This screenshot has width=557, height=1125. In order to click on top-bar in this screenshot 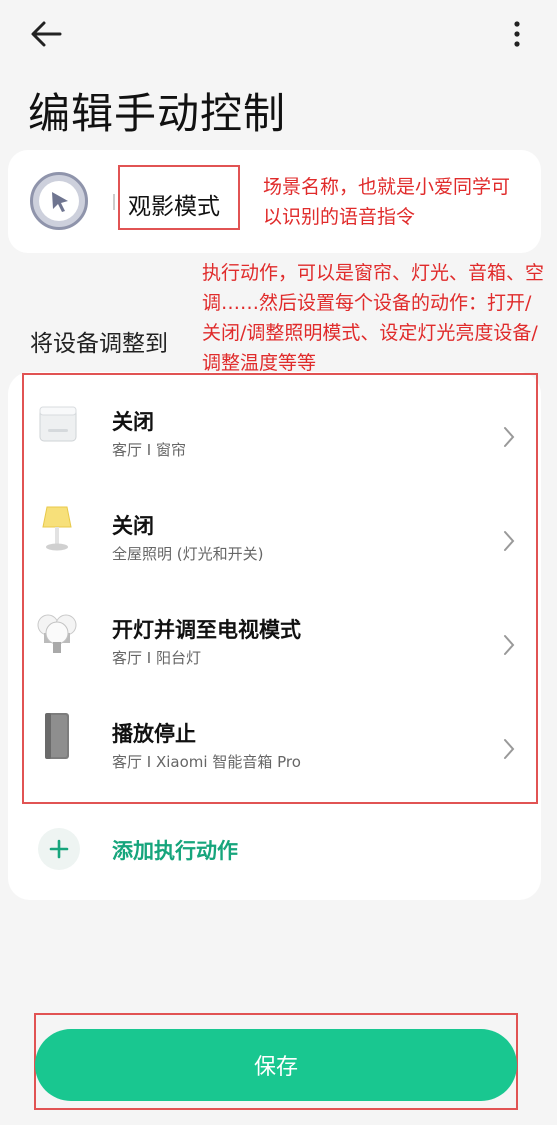, I will do `click(278, 35)`.